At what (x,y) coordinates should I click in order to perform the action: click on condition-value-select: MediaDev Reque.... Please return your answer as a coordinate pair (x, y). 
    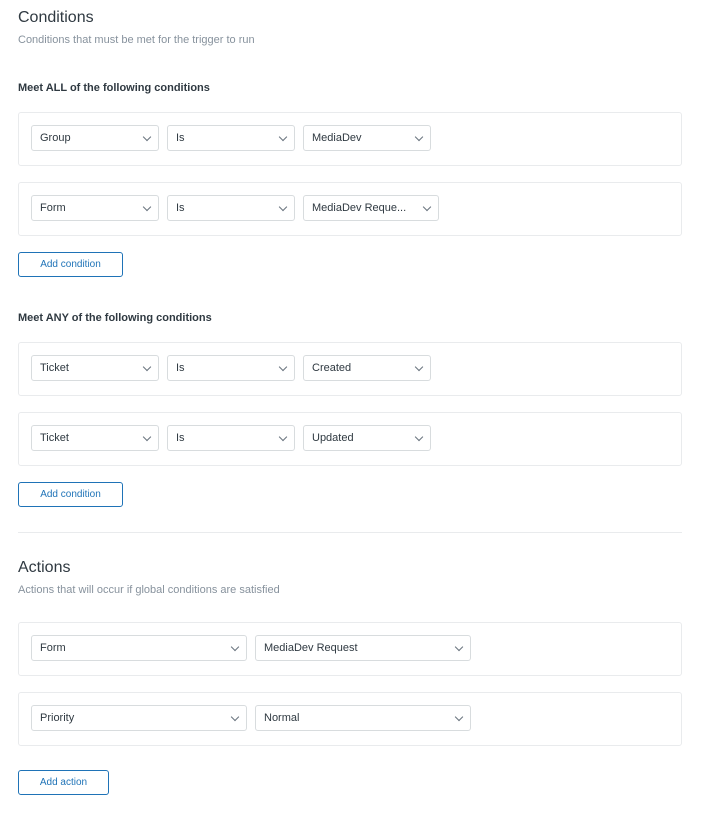
    Looking at the image, I should click on (371, 208).